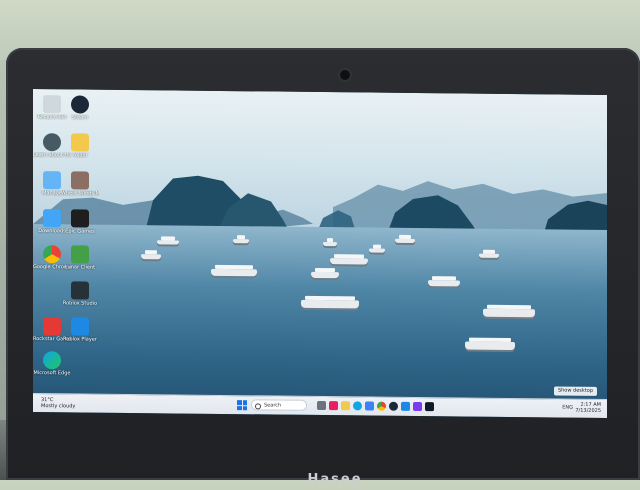  Describe the element at coordinates (393, 406) in the screenshot. I see `taskbar-app-steam-icon` at that location.